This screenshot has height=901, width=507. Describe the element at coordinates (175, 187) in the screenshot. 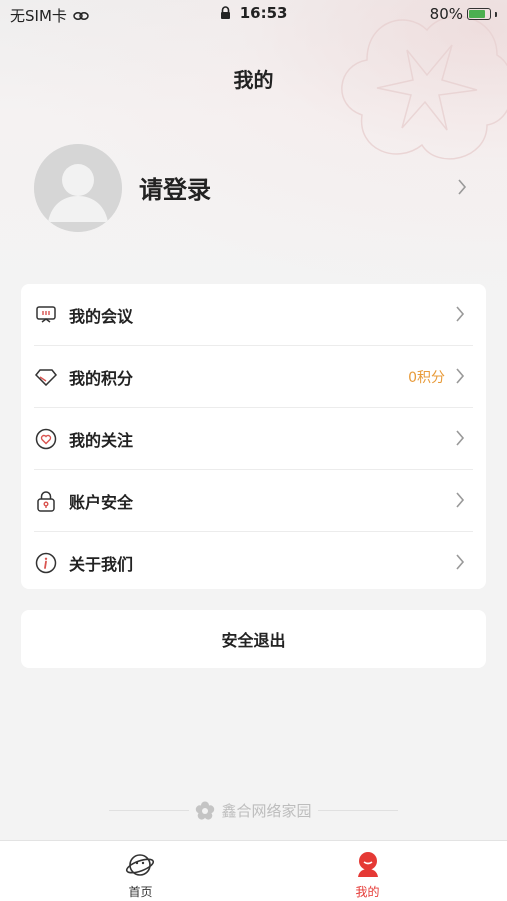

I see `login-text: 请登录` at that location.